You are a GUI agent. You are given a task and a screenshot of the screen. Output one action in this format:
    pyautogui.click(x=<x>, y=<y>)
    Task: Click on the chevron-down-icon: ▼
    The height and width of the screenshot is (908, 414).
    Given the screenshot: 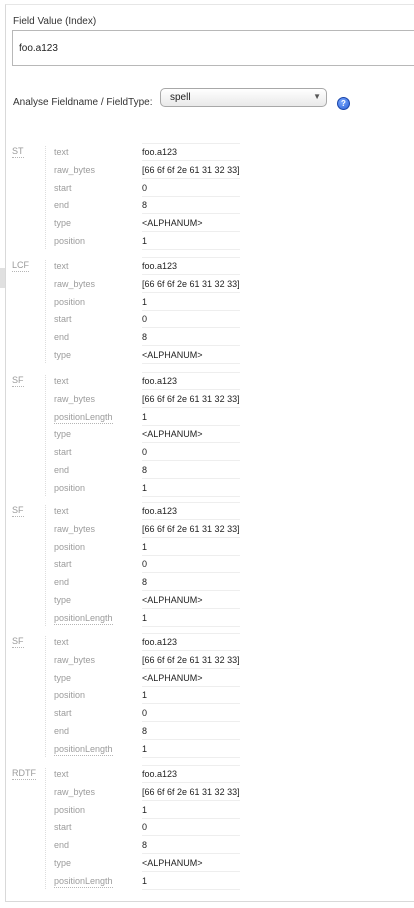 What is the action you would take?
    pyautogui.click(x=317, y=96)
    